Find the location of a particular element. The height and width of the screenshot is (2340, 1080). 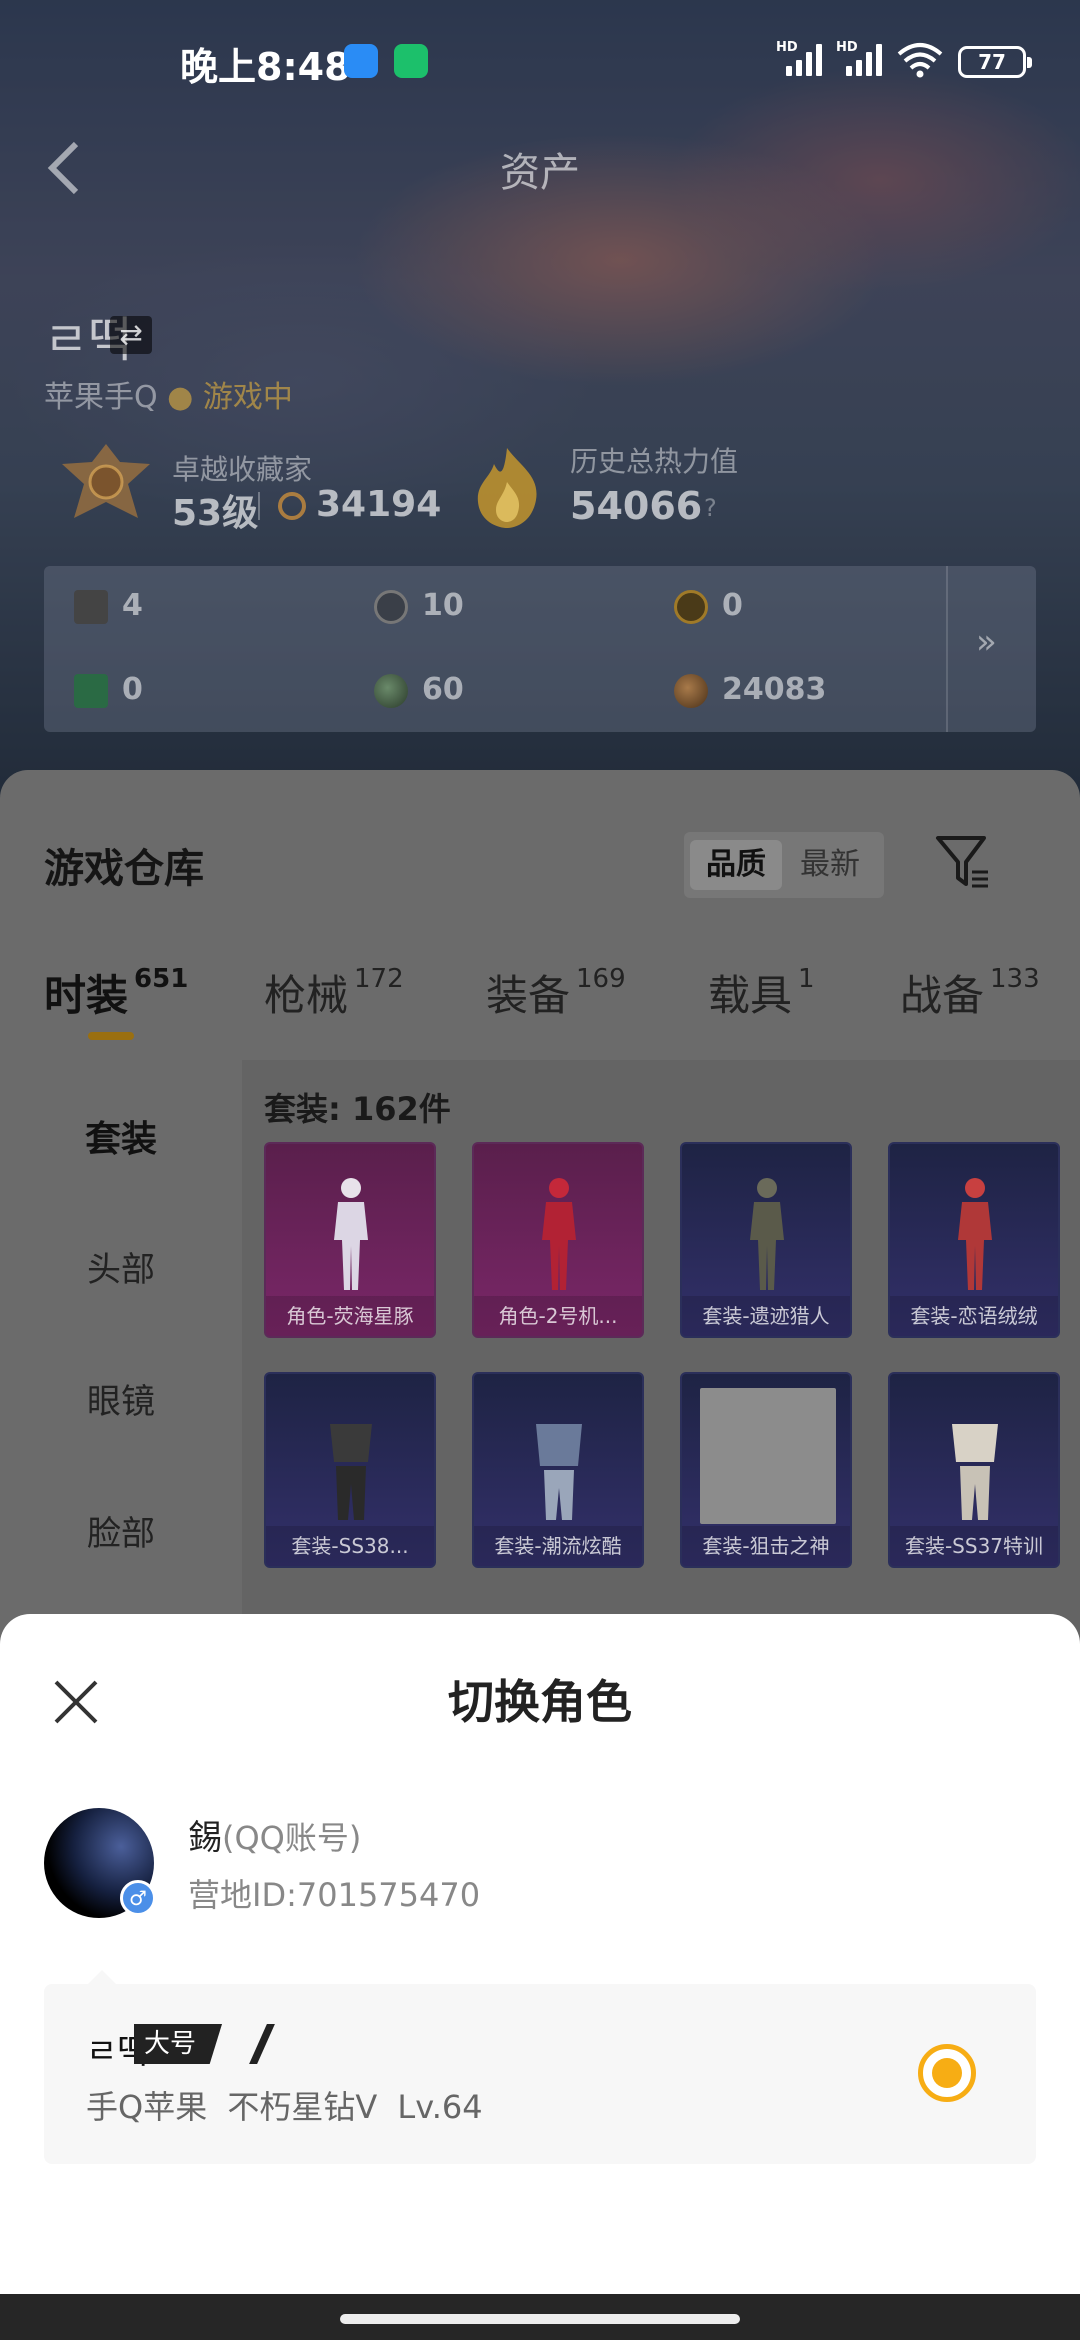

notification-app-icon is located at coordinates (361, 61).